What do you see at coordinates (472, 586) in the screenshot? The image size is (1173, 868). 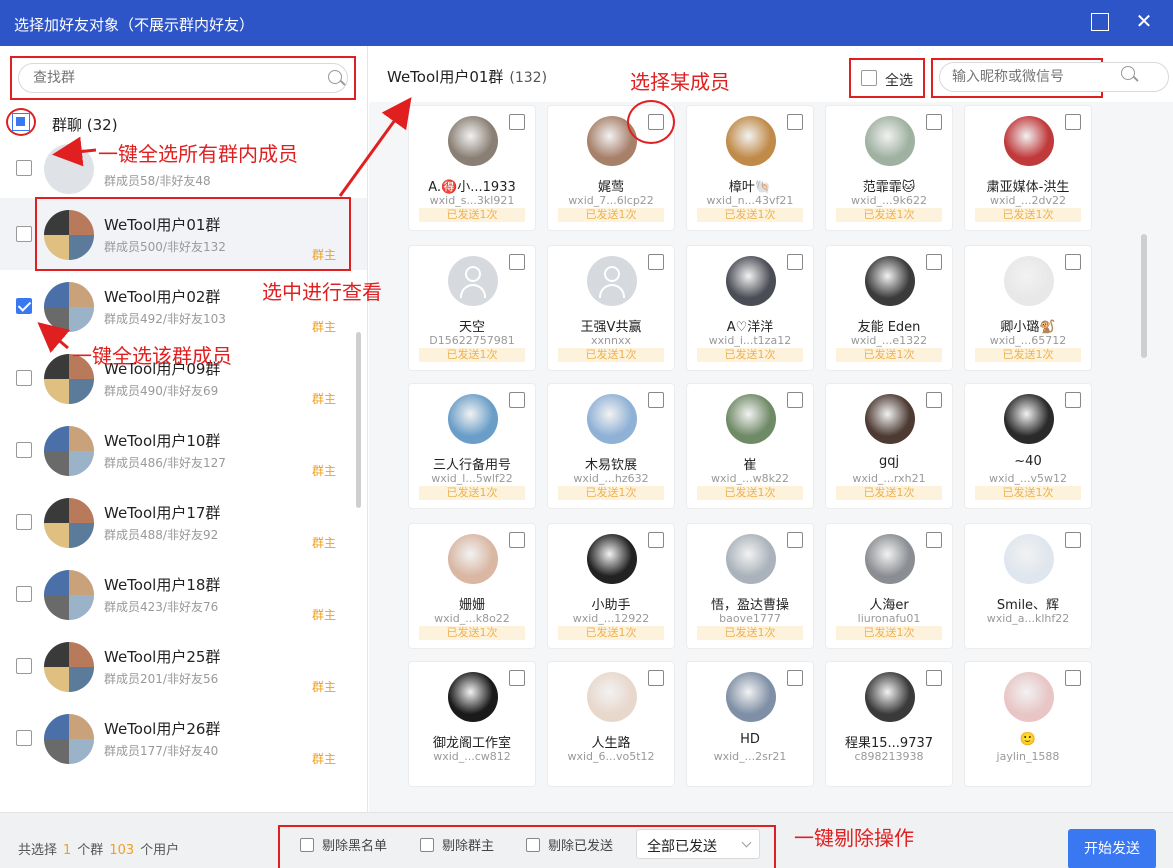 I see `member-card: 姗姗 wxid_...k8o22 已发送1次` at bounding box center [472, 586].